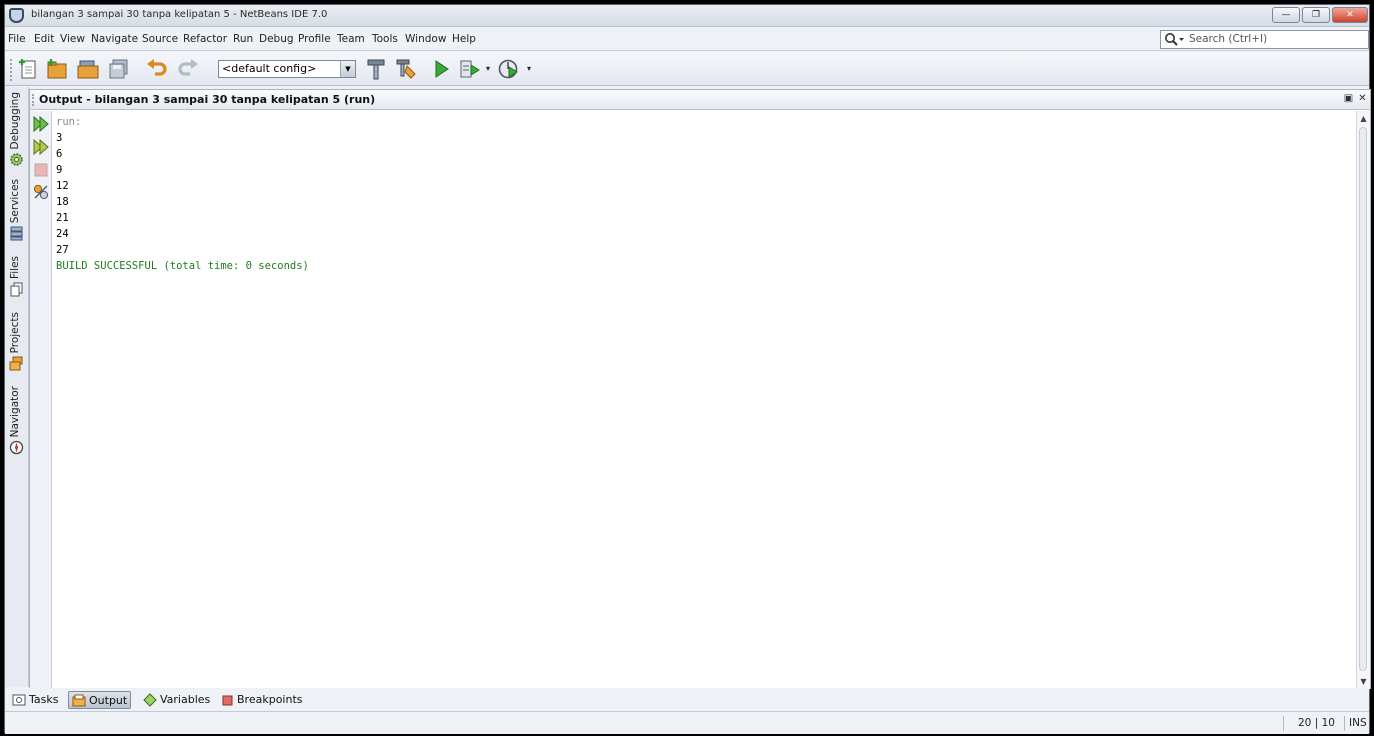 Image resolution: width=1374 pixels, height=736 pixels. Describe the element at coordinates (69, 122) in the screenshot. I see `output-line: run:` at that location.